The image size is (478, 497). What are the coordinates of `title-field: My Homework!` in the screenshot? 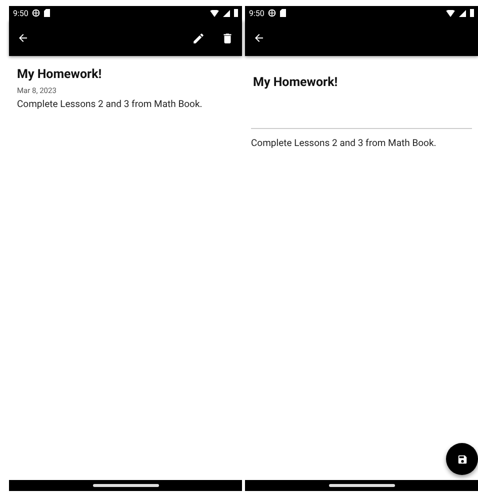 It's located at (361, 102).